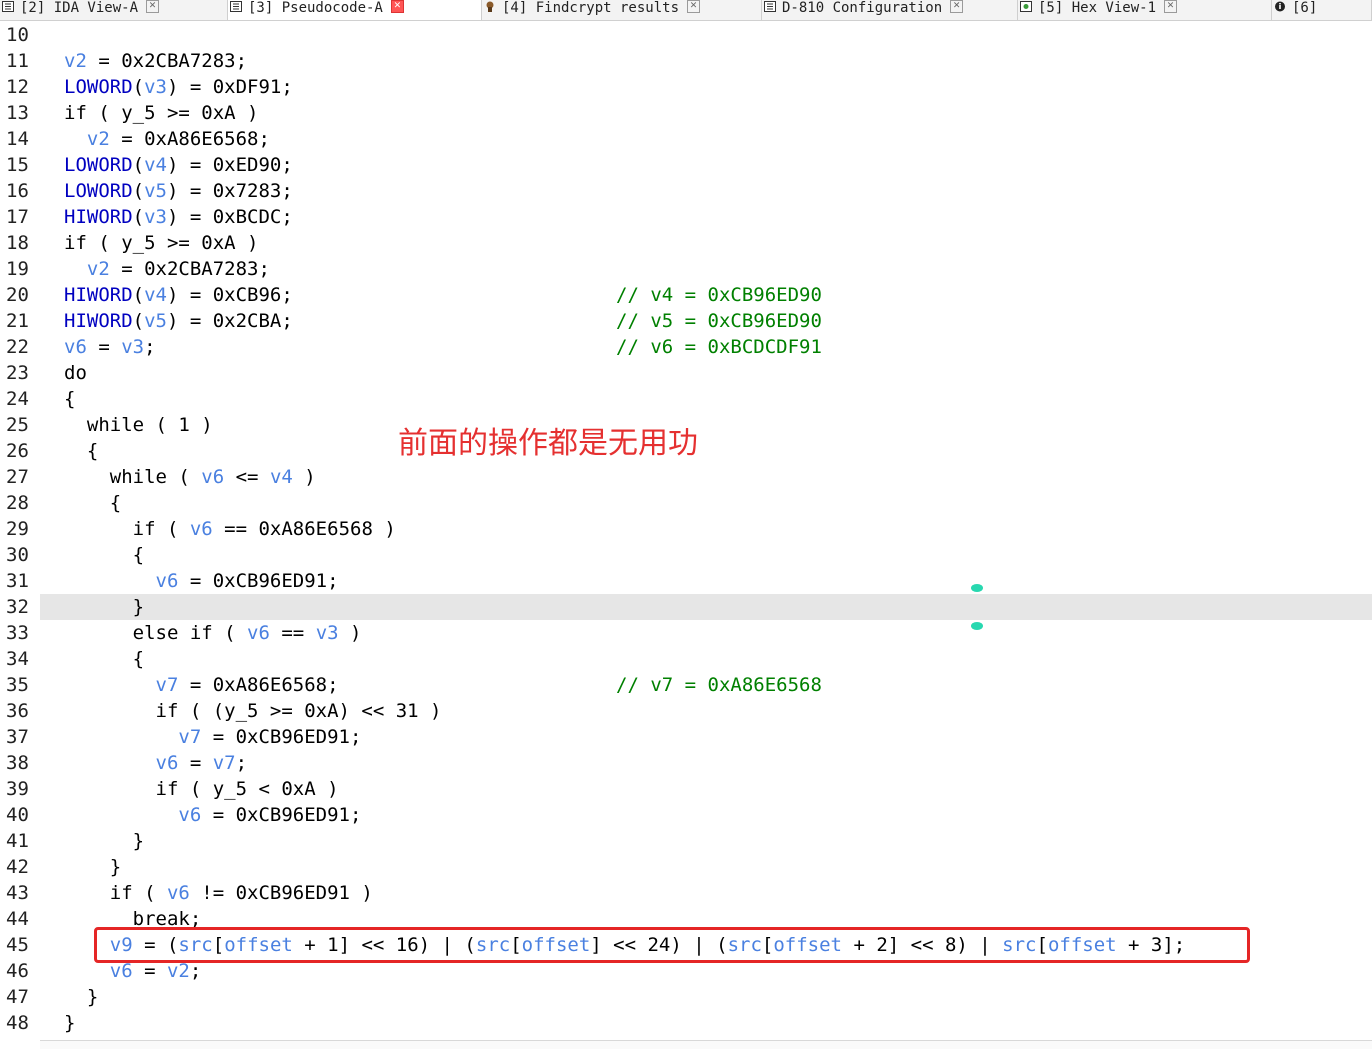  Describe the element at coordinates (622, 10) in the screenshot. I see `tab-findcrypt-results: [4] Findcrypt results ✕` at that location.